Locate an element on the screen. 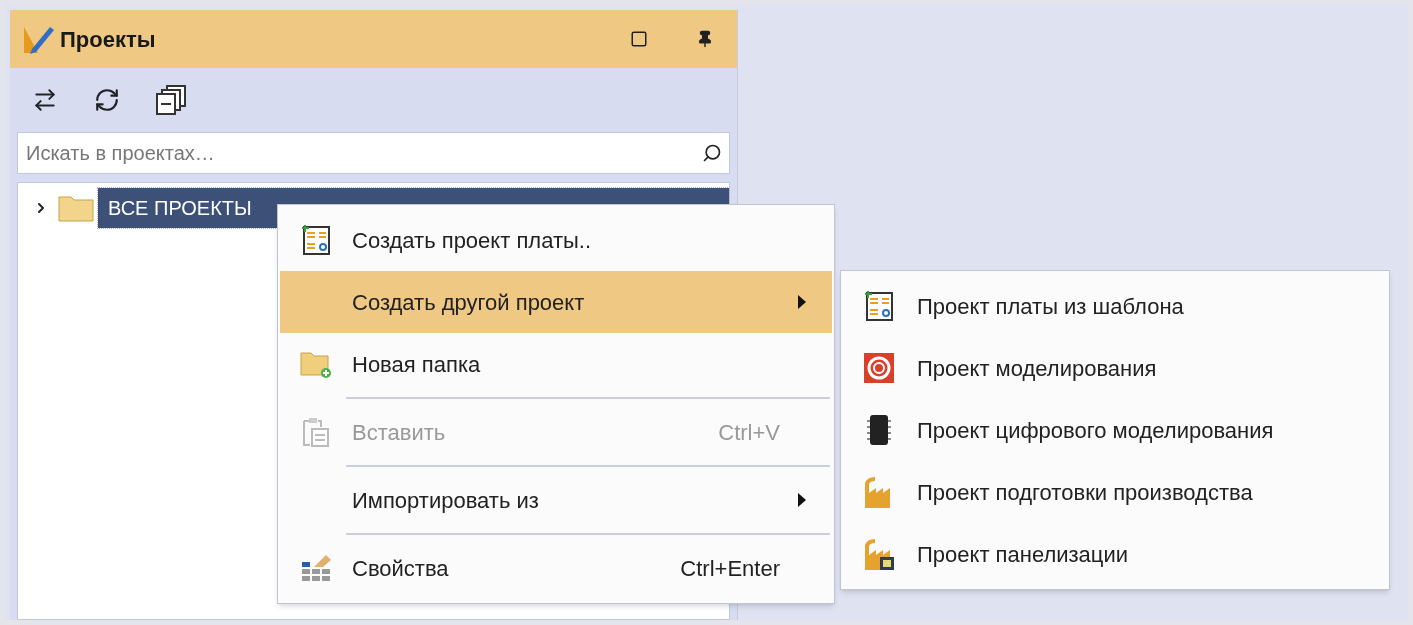 This screenshot has height=625, width=1413. target-icon is located at coordinates (879, 368).